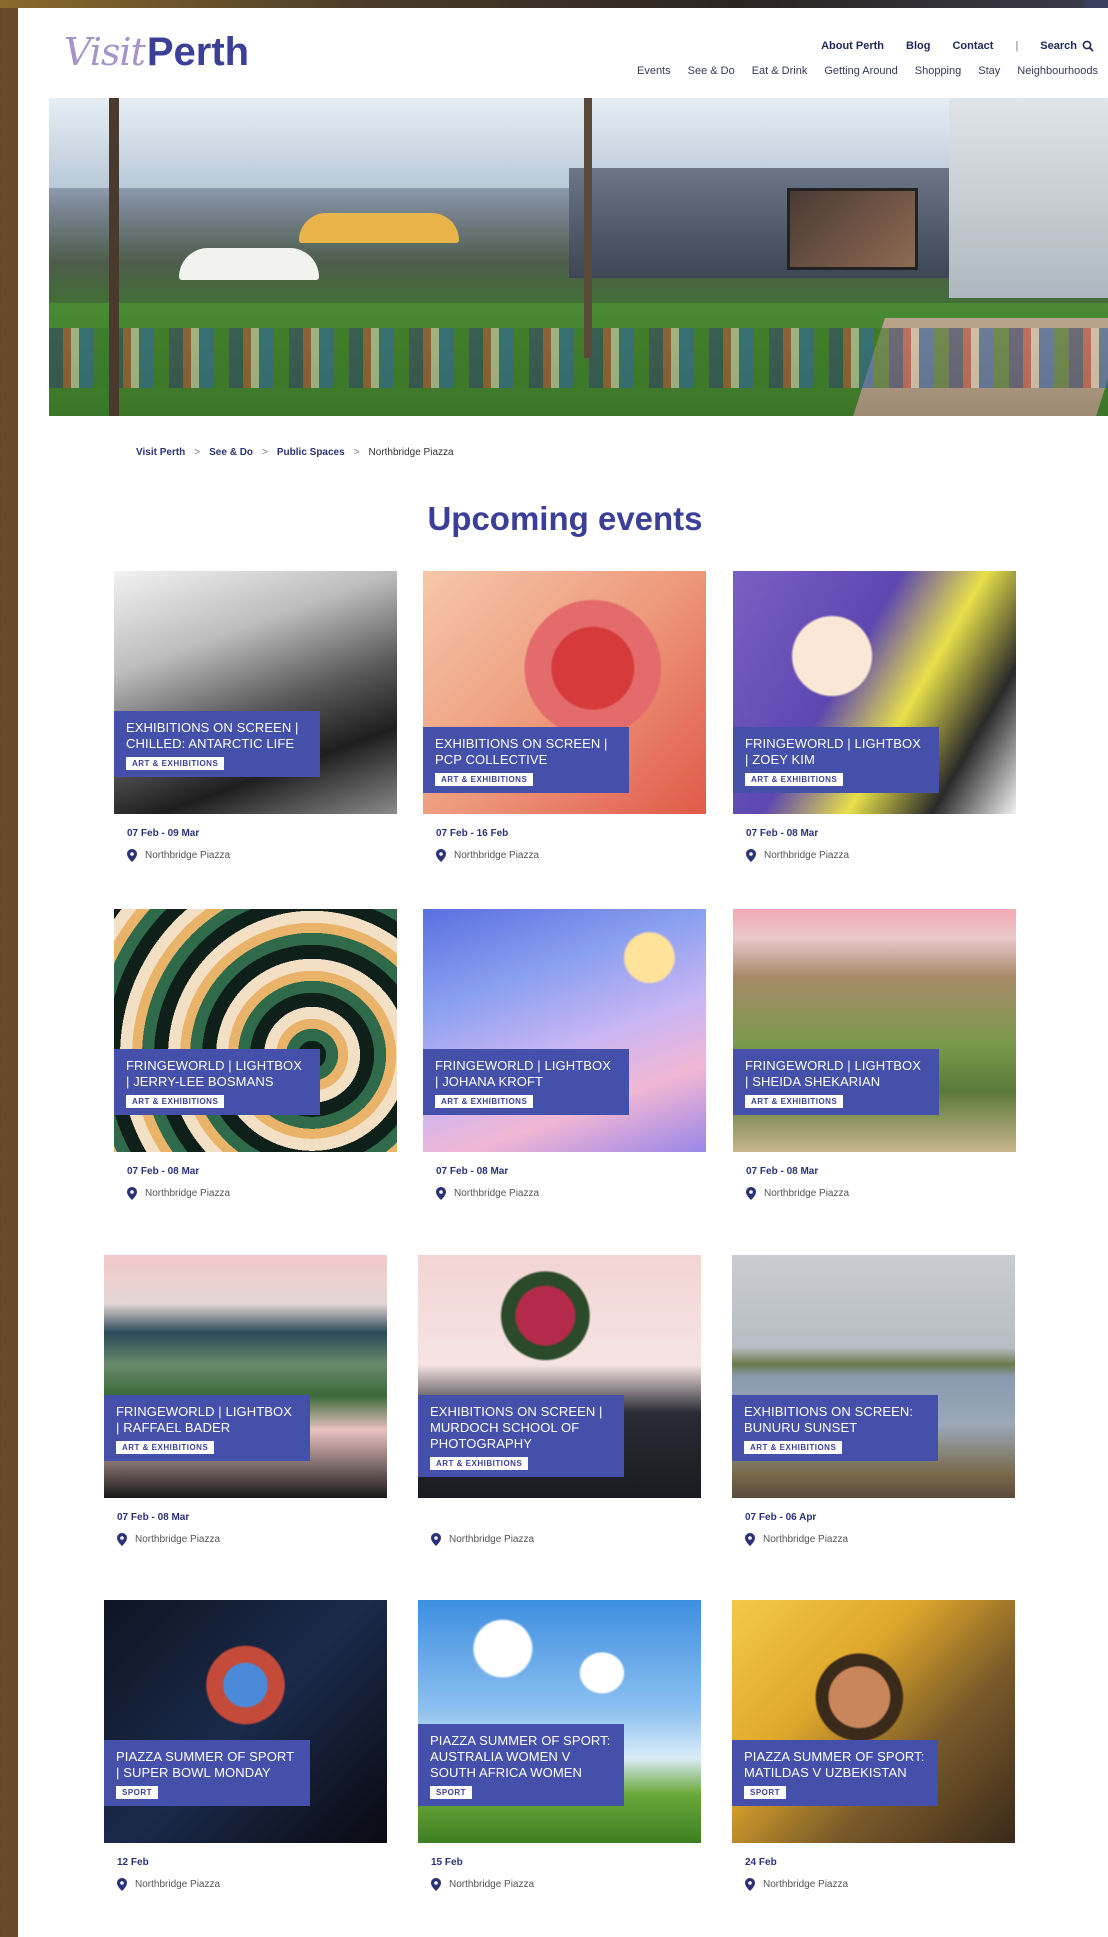 Image resolution: width=1108 pixels, height=1937 pixels. Describe the element at coordinates (523, 1073) in the screenshot. I see `event-title: FRINGEWORLD | LIGHTBOX | JOHANA KROFT` at that location.